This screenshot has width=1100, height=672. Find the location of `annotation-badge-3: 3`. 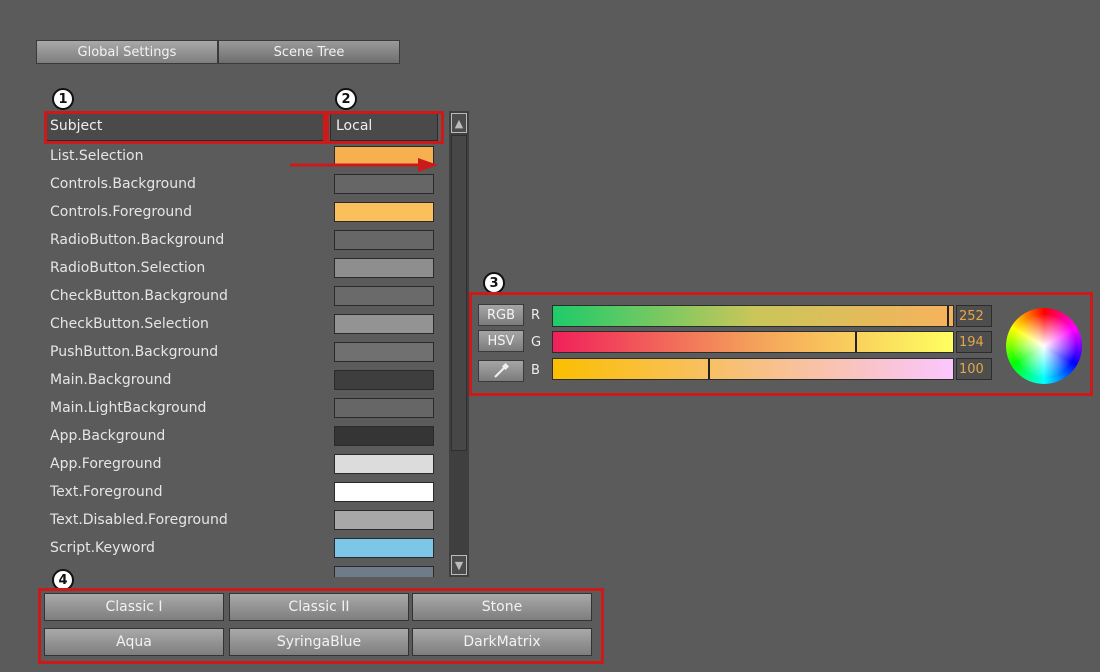

annotation-badge-3: 3 is located at coordinates (494, 283).